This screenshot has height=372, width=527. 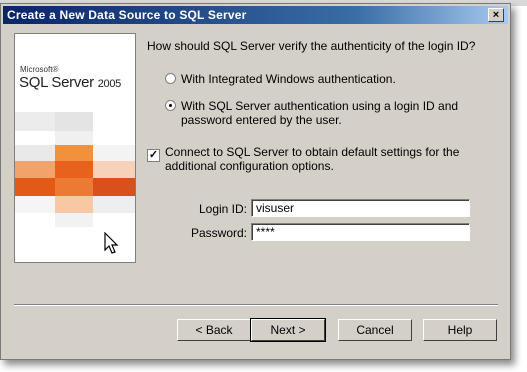 I want to click on sql-server-banner: Microsoft® SQL Server 2005, so click(x=75, y=148).